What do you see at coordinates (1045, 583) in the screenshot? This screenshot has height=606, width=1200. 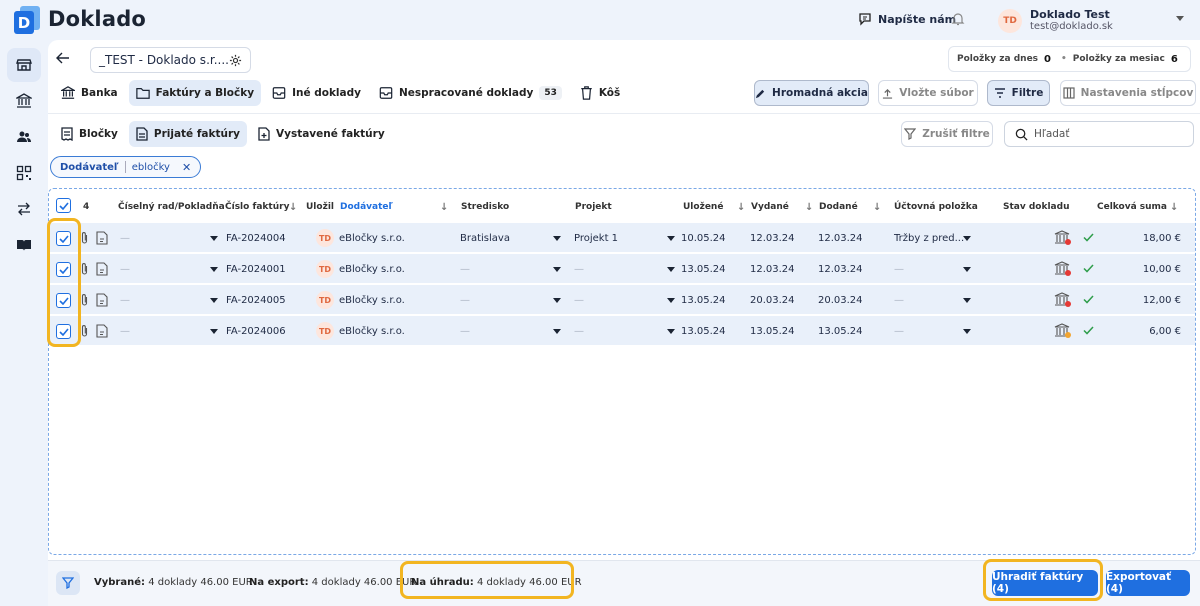 I see `pay-invoices-button: Uhradiť faktúry (4)` at bounding box center [1045, 583].